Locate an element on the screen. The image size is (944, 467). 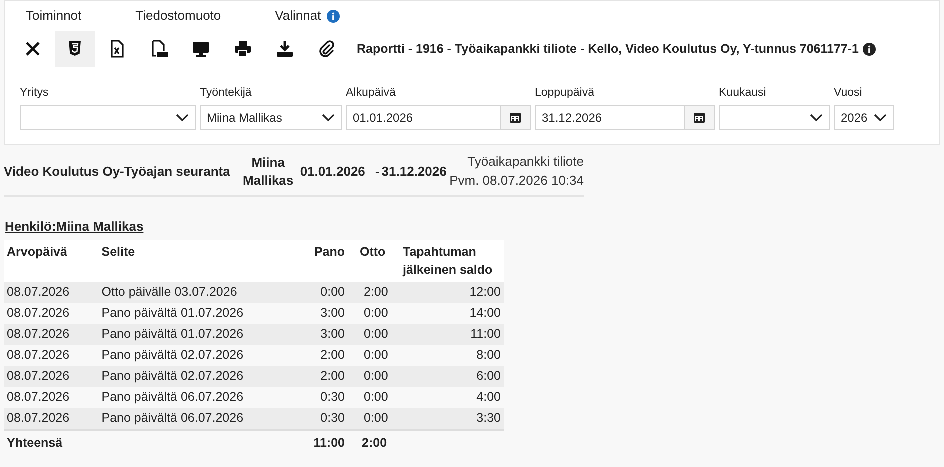
pdf-file-icon is located at coordinates (159, 49).